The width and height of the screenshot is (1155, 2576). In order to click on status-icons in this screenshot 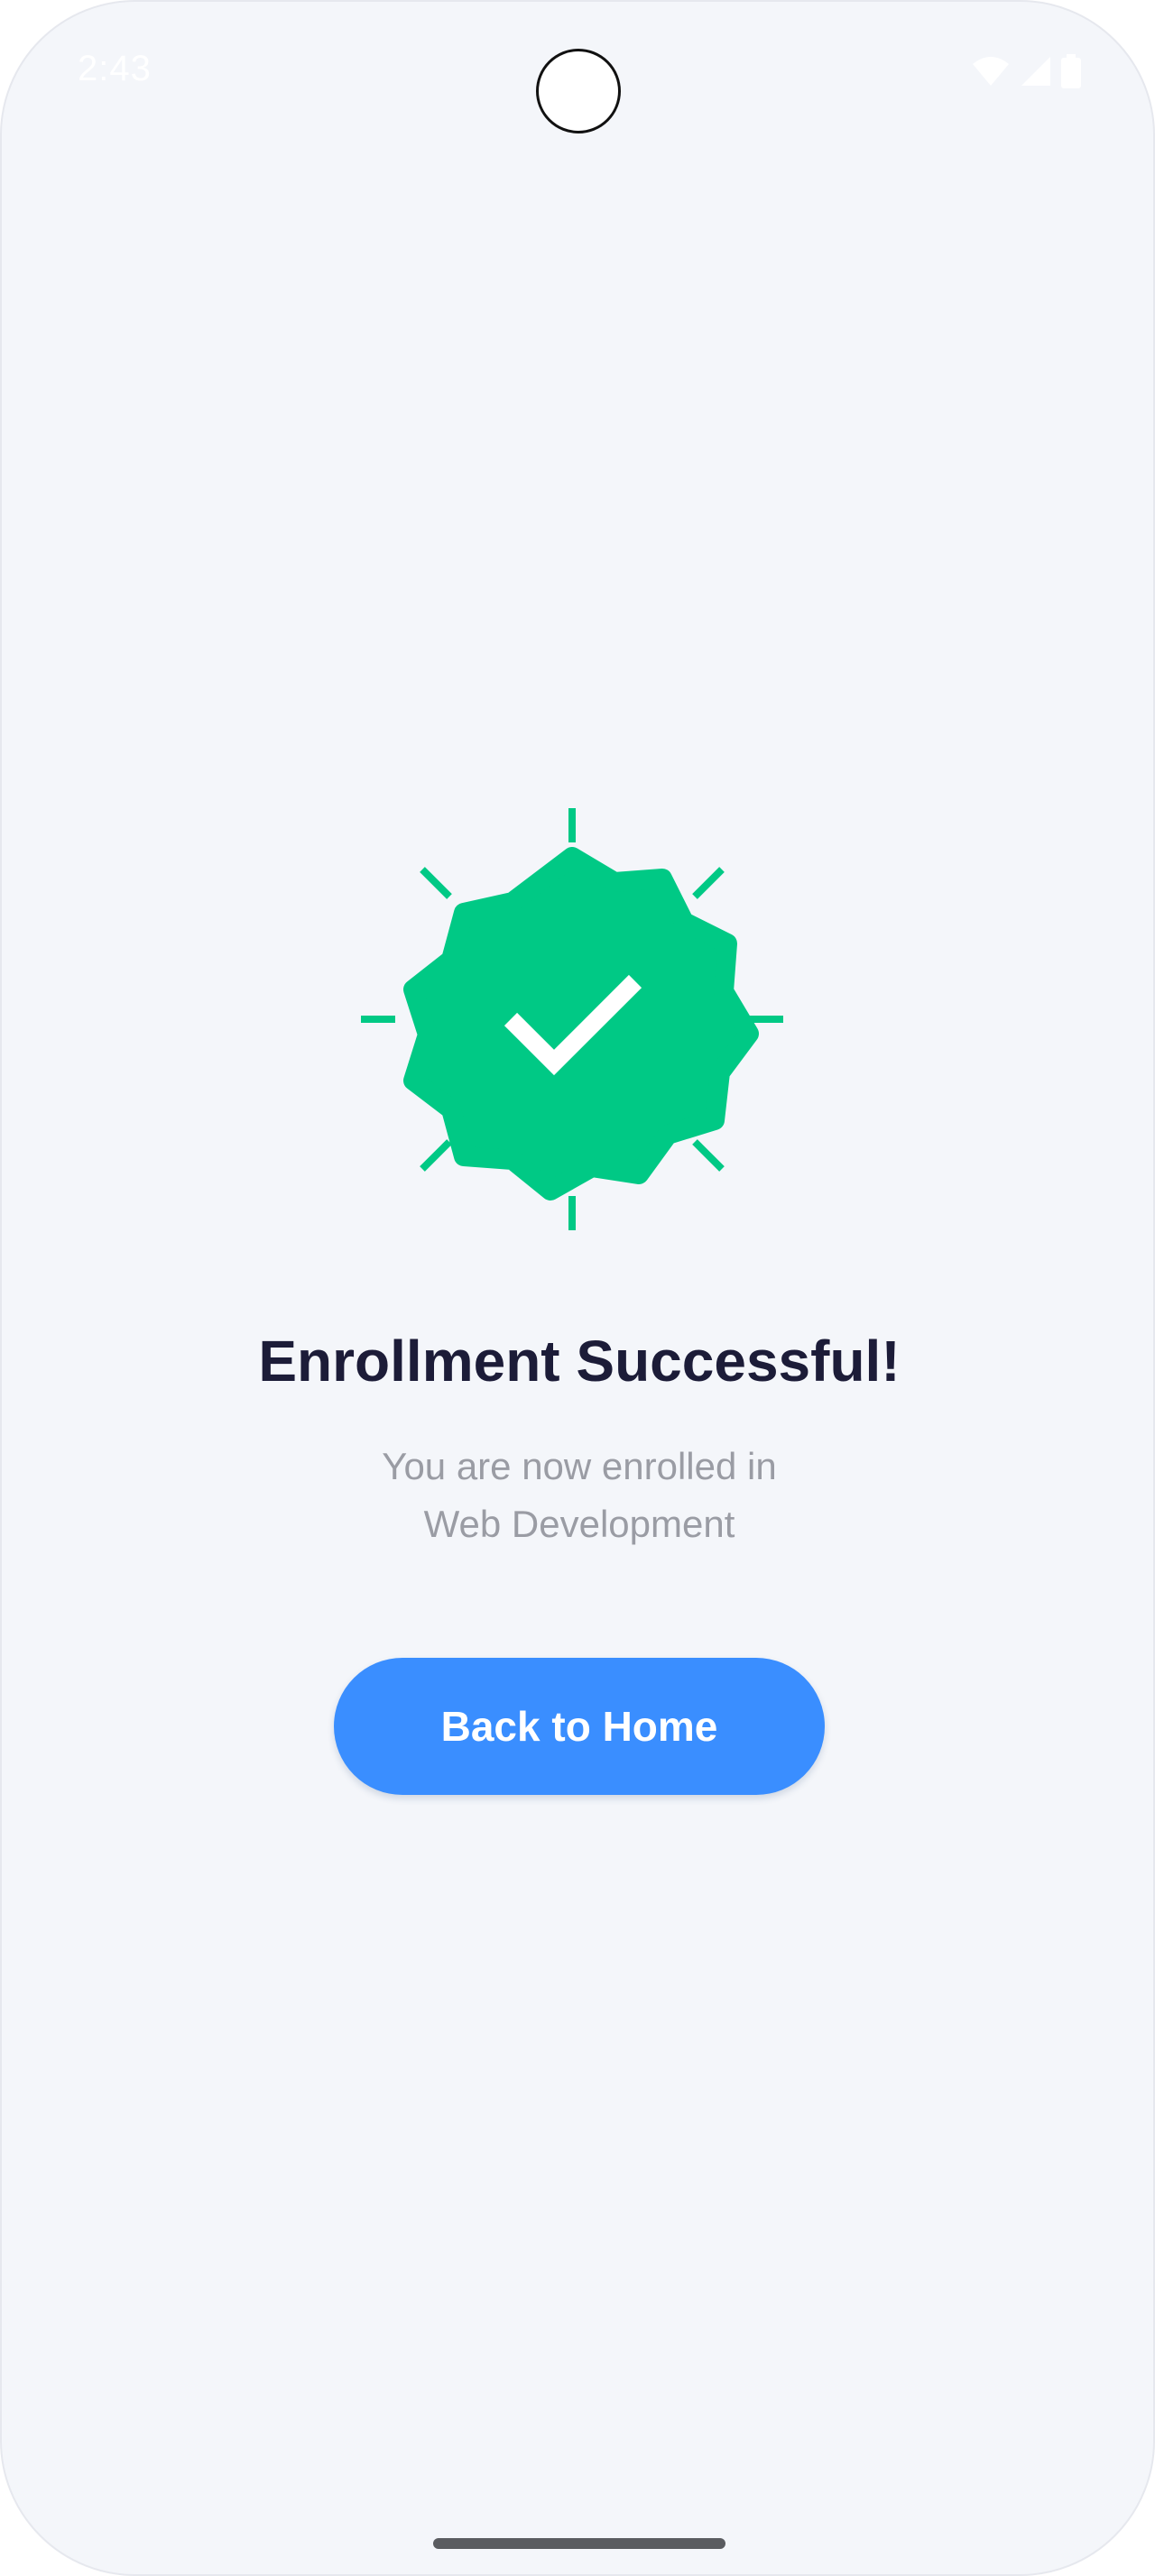, I will do `click(1026, 71)`.